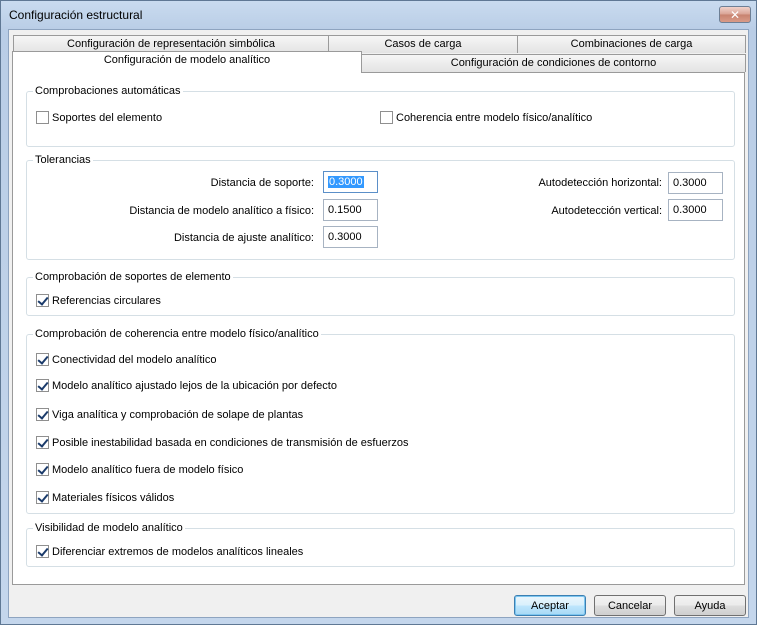 The image size is (757, 625). What do you see at coordinates (134, 359) in the screenshot?
I see `checkbox-label: Conectividad del modelo analítico` at bounding box center [134, 359].